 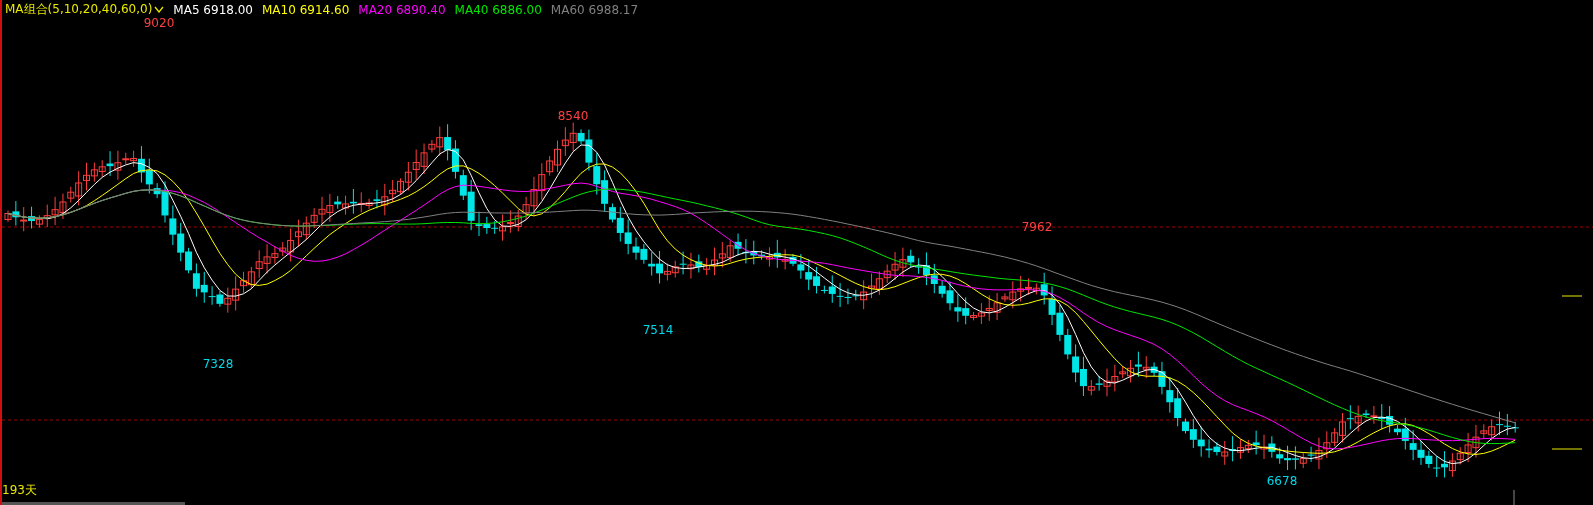 I want to click on day-count: 193天, so click(x=19, y=490).